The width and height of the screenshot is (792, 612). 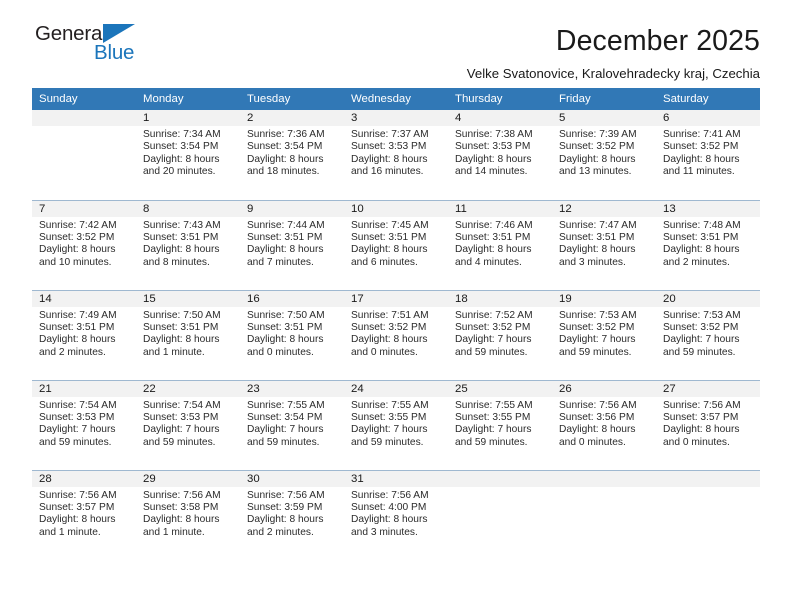 What do you see at coordinates (182, 405) in the screenshot?
I see `sunrise-text: Sunrise: 7:54 AM` at bounding box center [182, 405].